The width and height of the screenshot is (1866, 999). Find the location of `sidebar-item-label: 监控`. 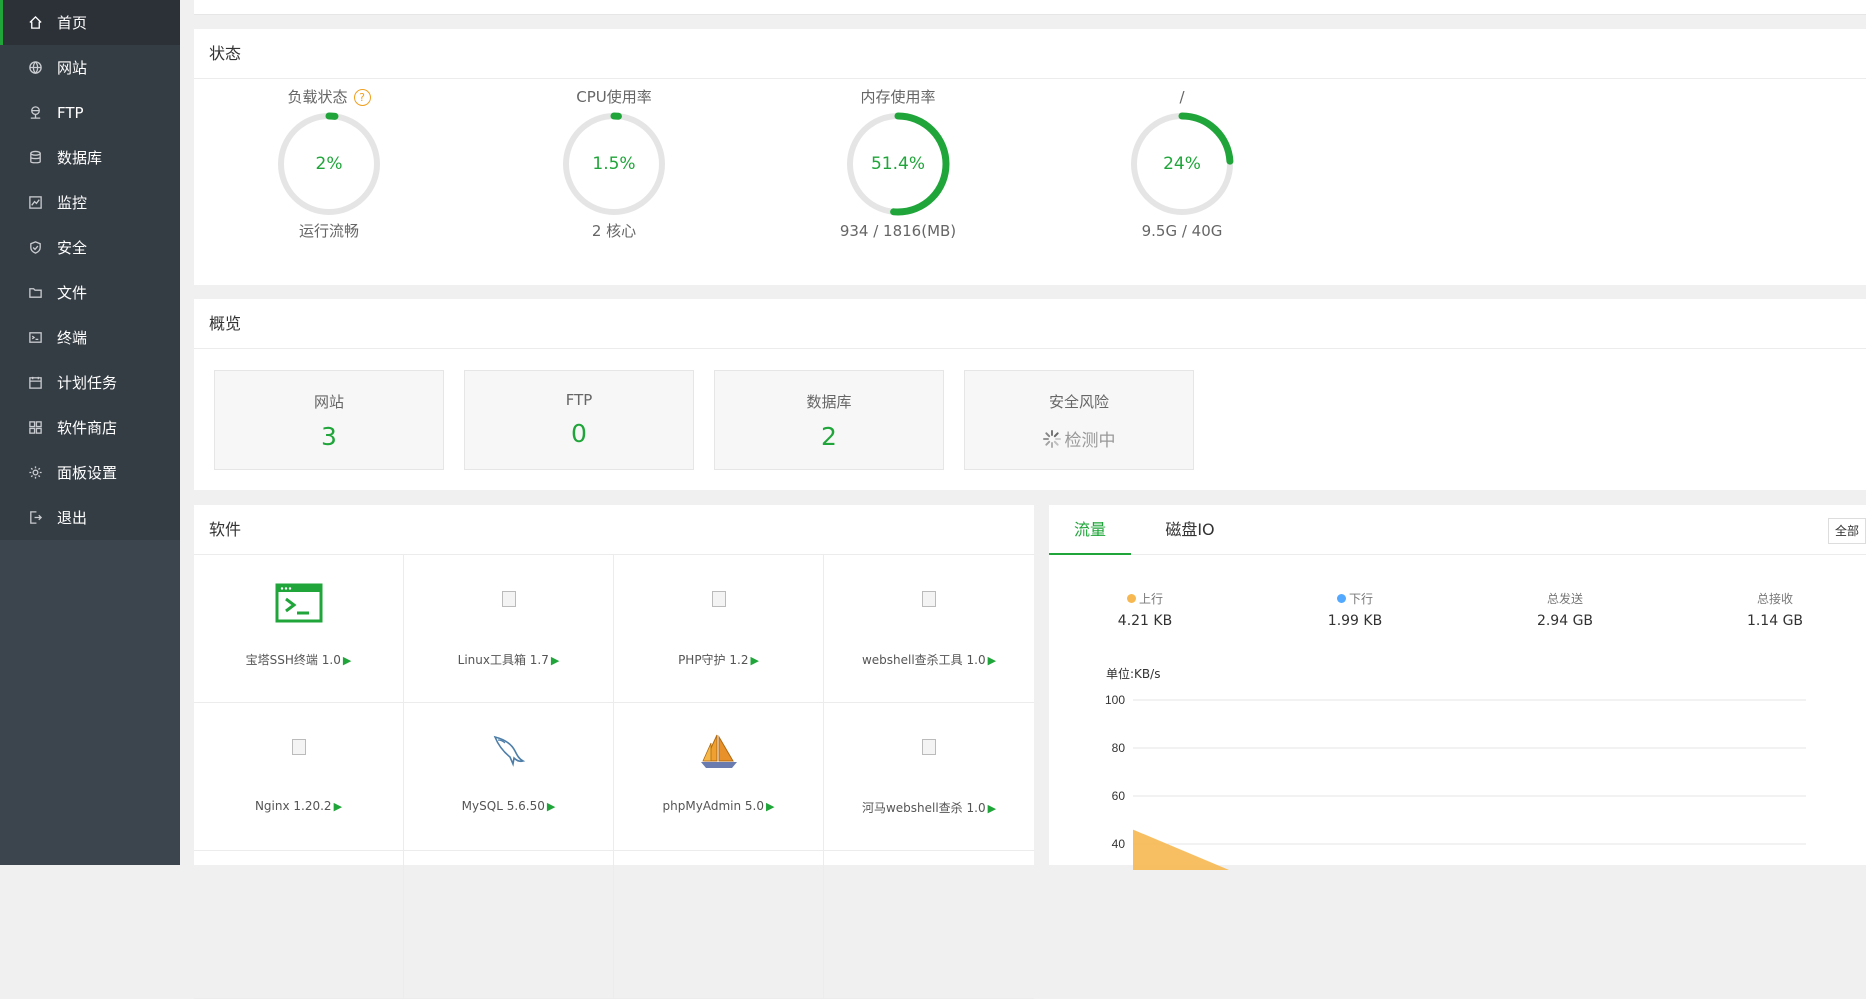

sidebar-item-label: 监控 is located at coordinates (72, 203).